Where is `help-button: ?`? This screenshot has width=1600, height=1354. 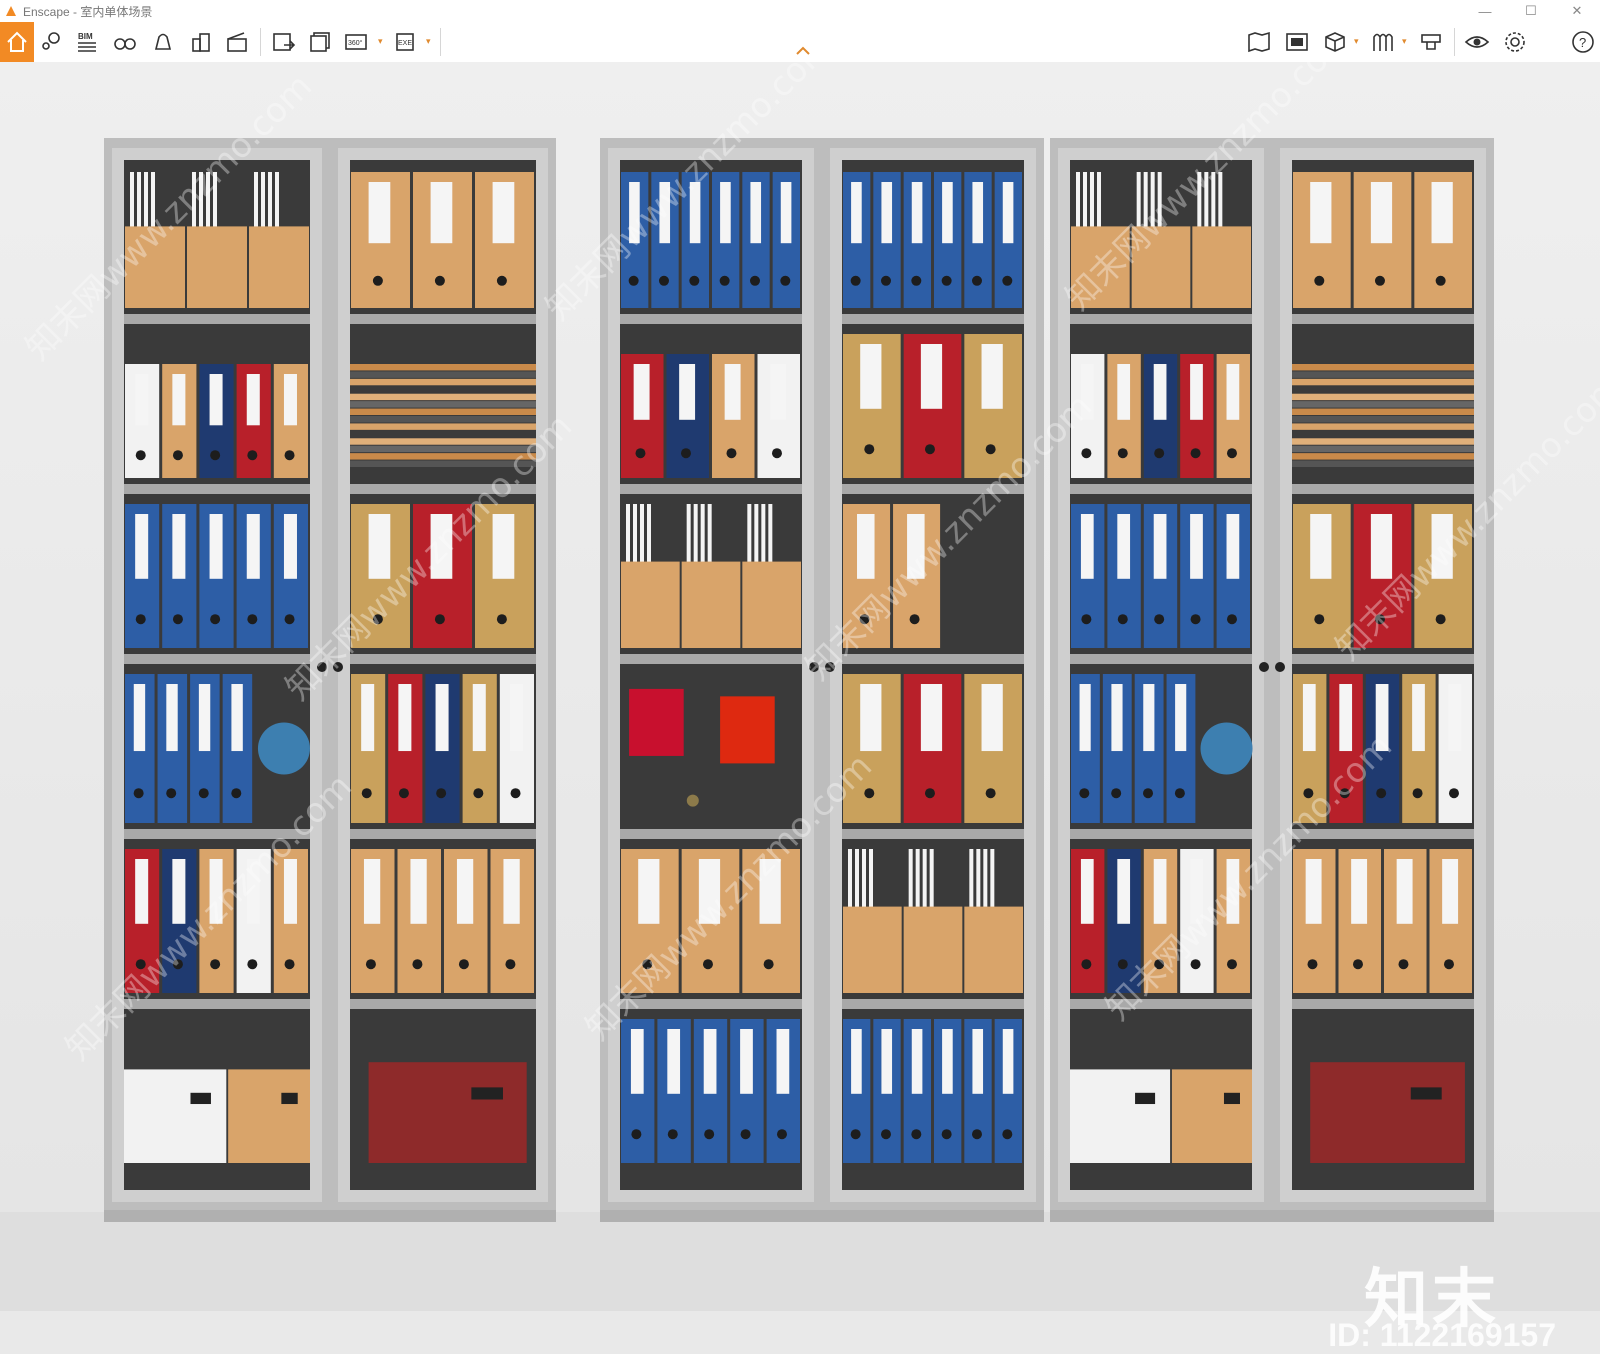 help-button: ? is located at coordinates (1583, 42).